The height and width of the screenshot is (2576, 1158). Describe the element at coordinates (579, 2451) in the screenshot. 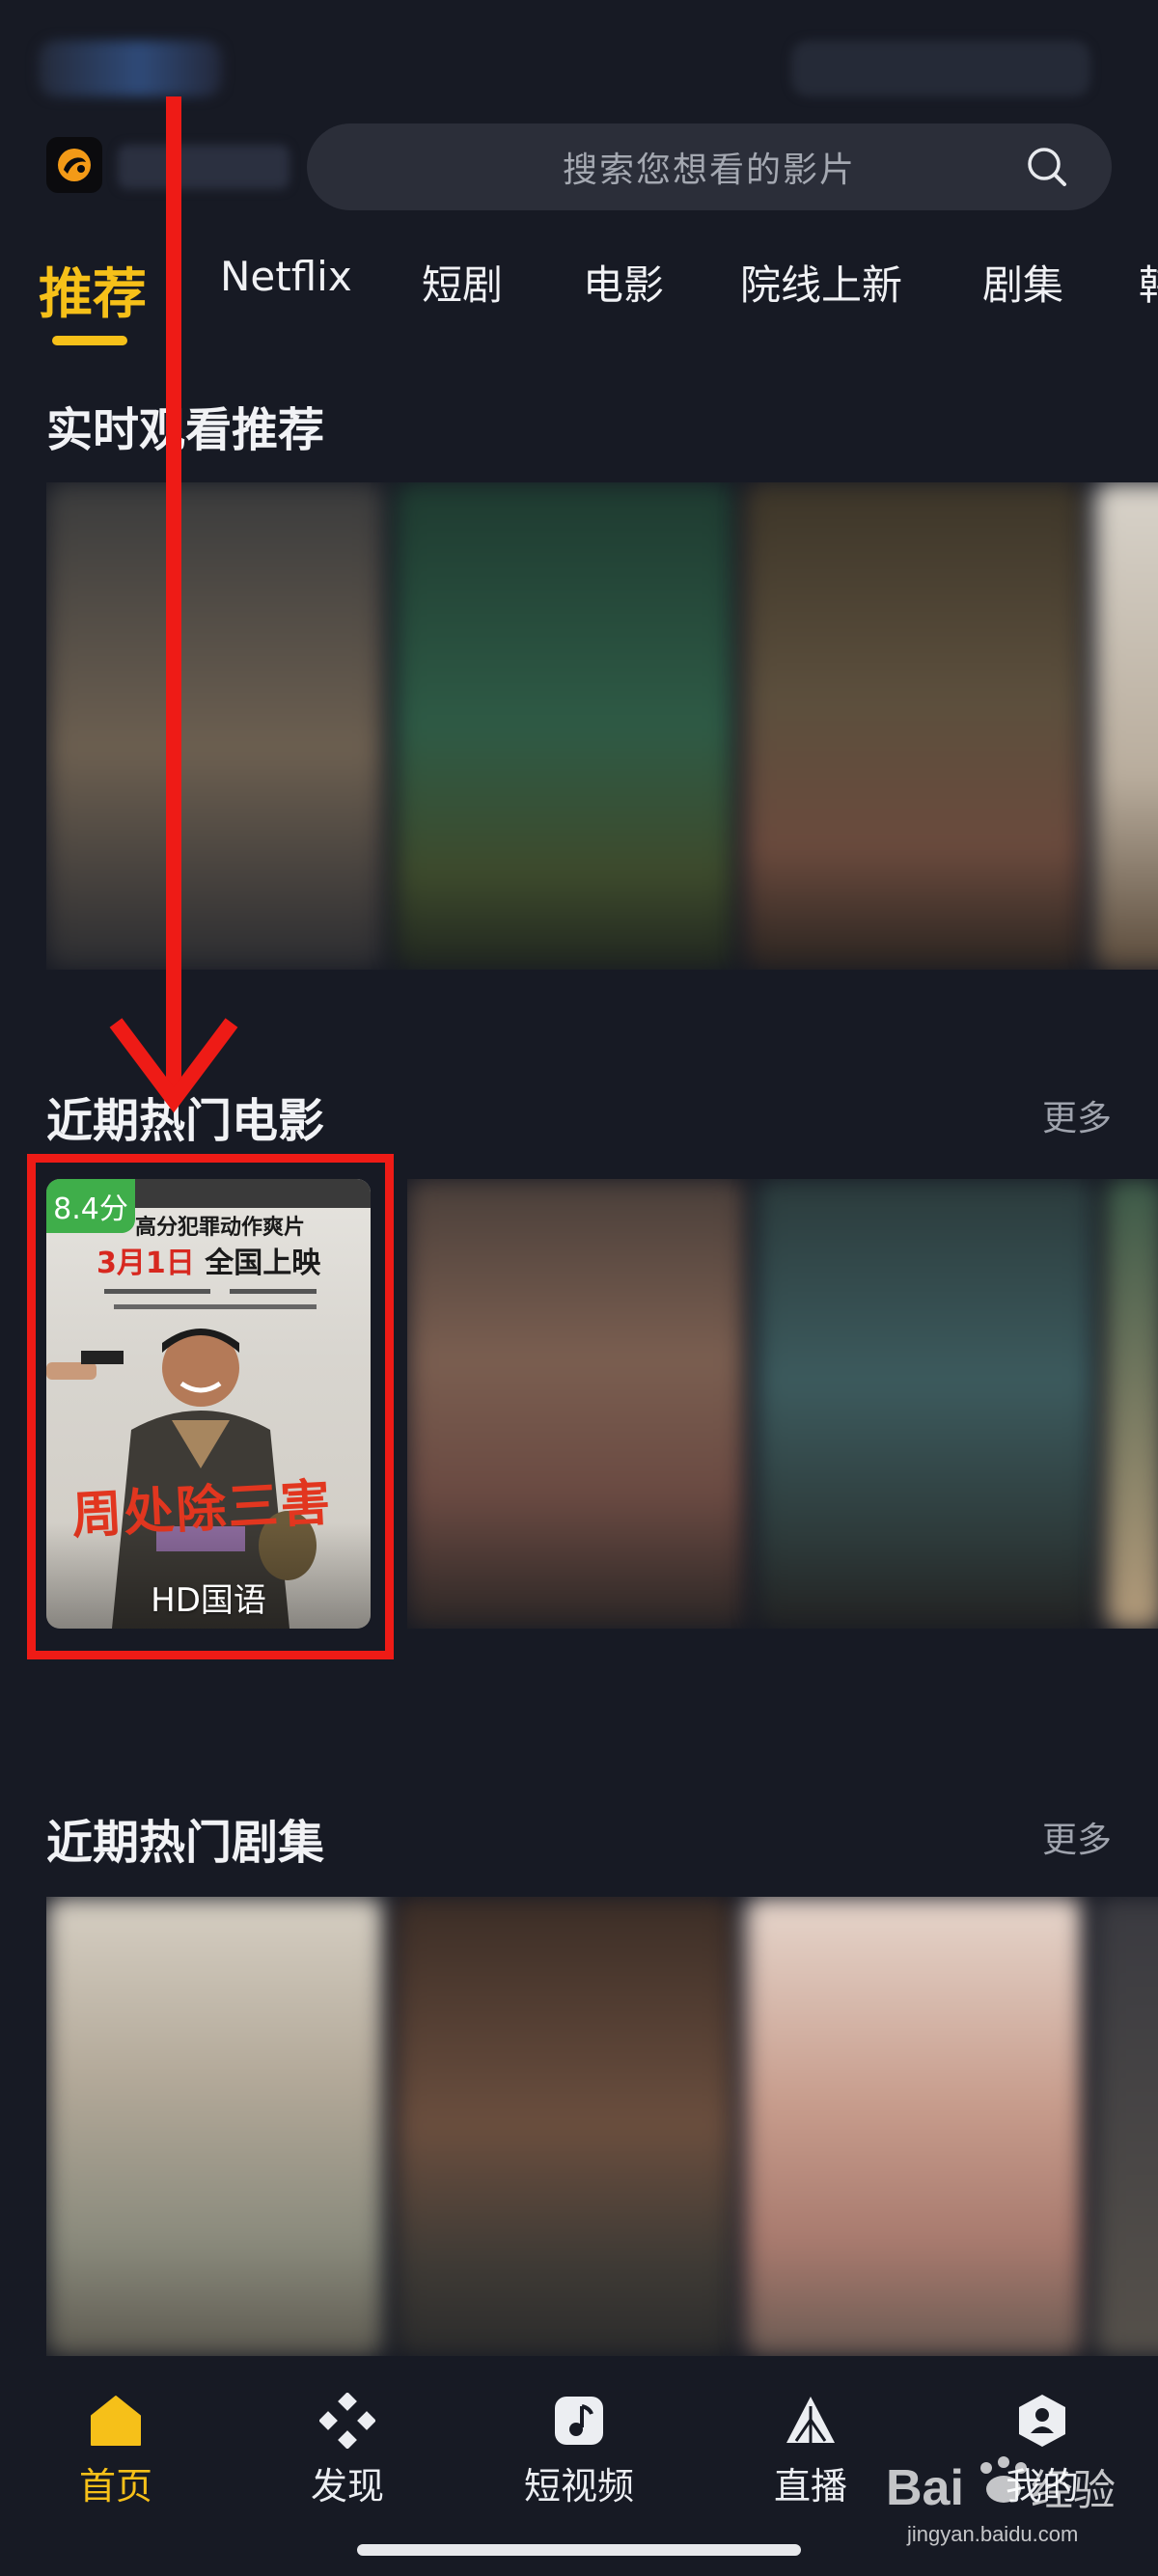

I see `nav-short-video: 短视频` at that location.